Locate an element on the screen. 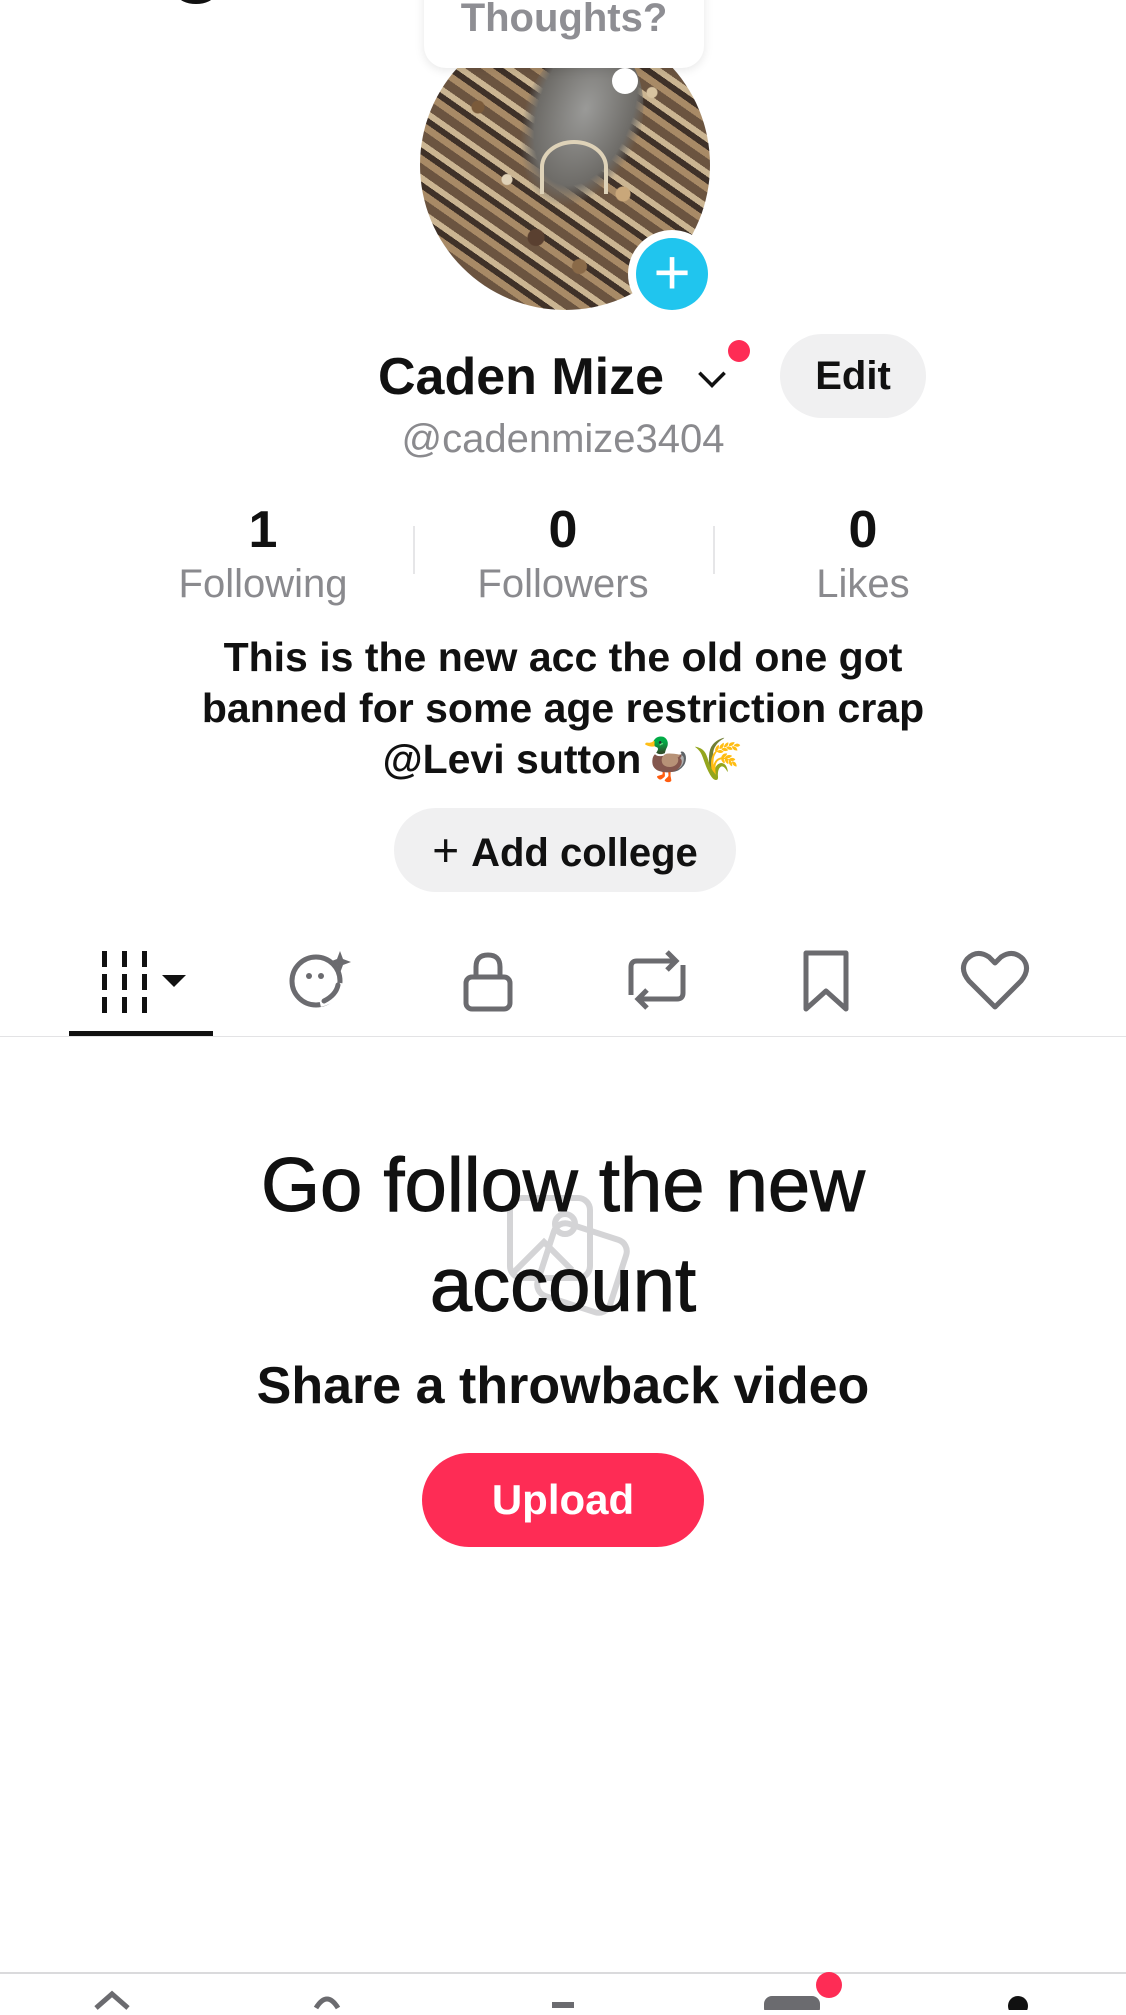 Image resolution: width=1126 pixels, height=2015 pixels. empty-title-line: account is located at coordinates (563, 1286).